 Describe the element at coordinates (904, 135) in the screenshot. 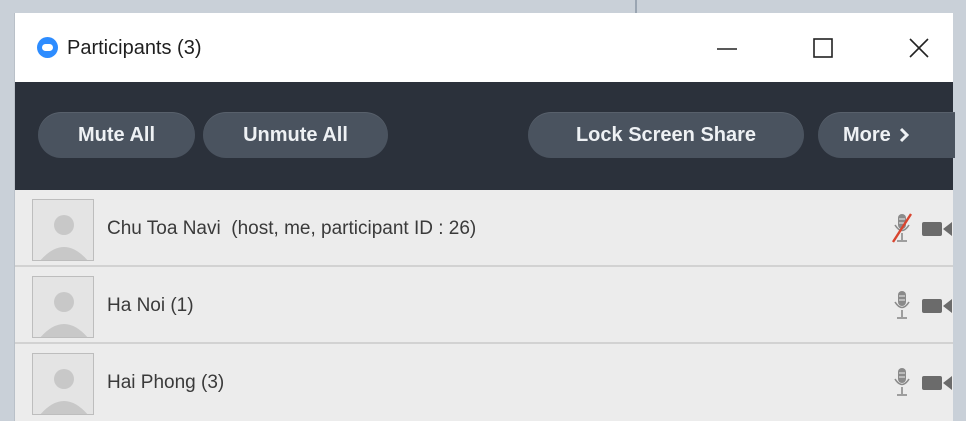

I see `chevron-right-icon` at that location.